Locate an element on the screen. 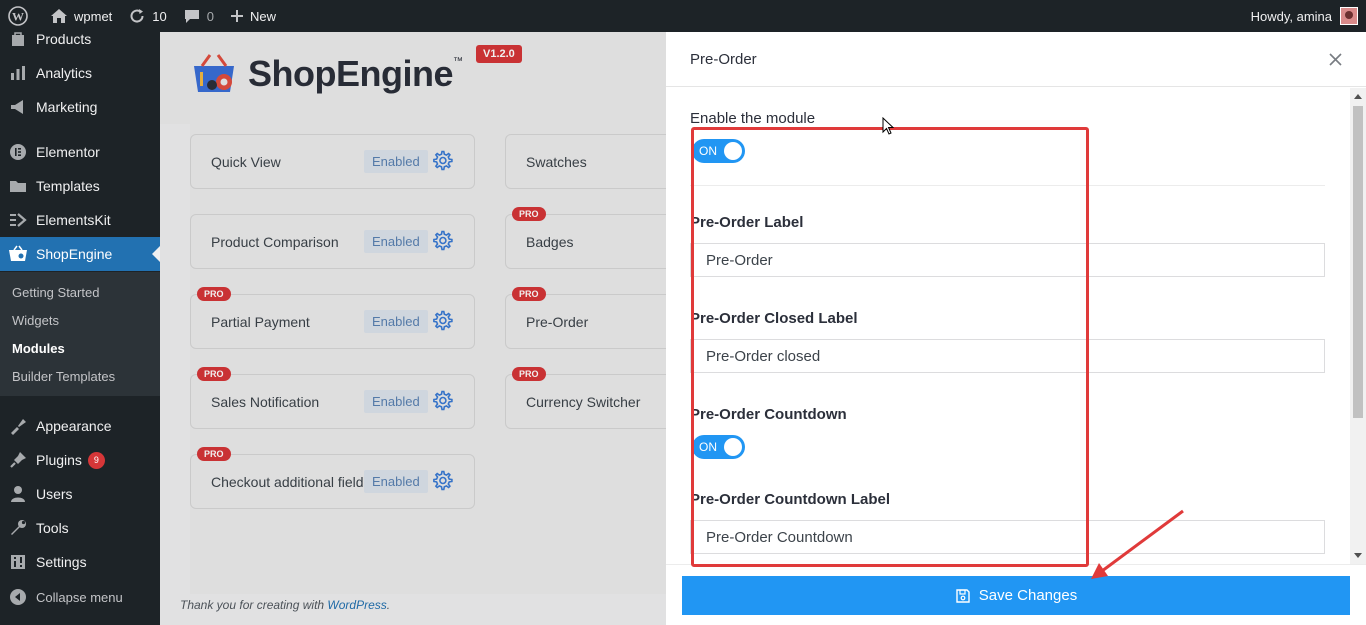  sidebar-item-settings: Settings is located at coordinates (80, 562).